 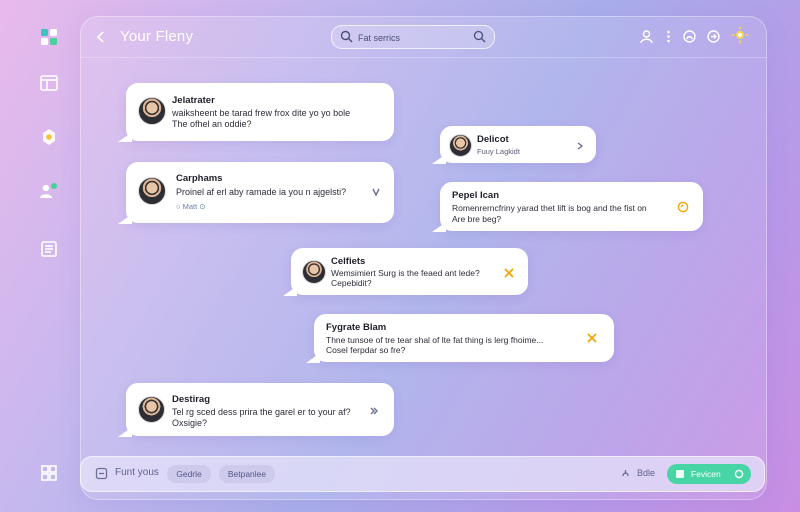 What do you see at coordinates (191, 399) in the screenshot?
I see `message-sender: Destirag` at bounding box center [191, 399].